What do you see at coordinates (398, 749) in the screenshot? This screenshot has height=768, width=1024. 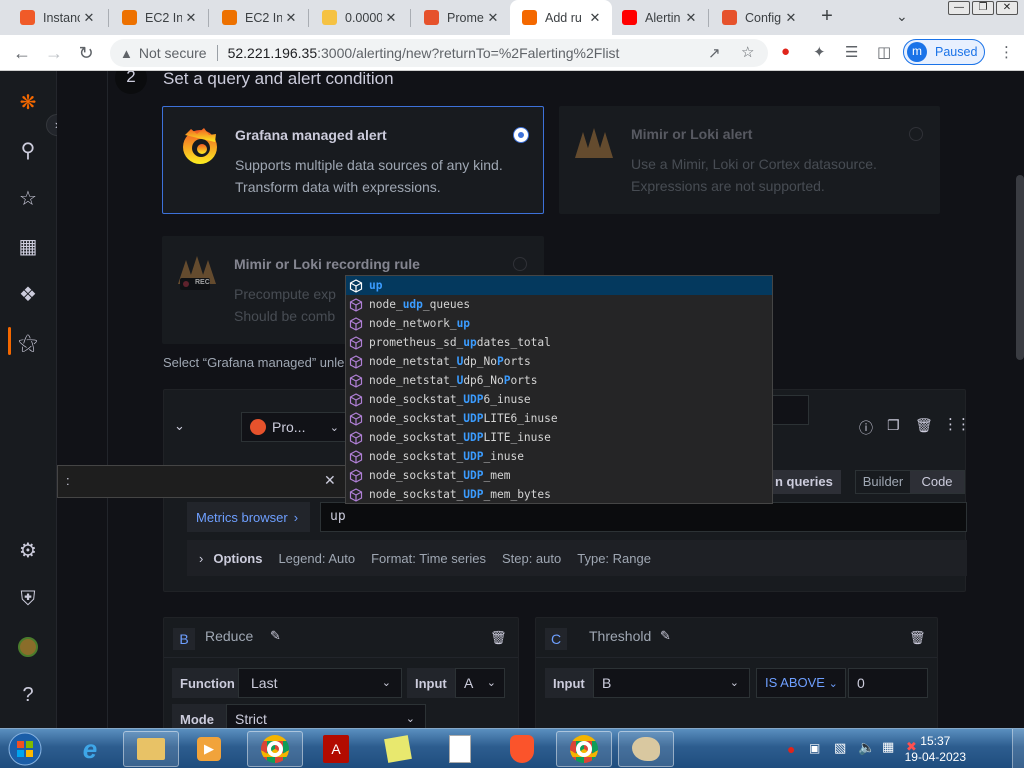 I see `sticky-notes-icon` at bounding box center [398, 749].